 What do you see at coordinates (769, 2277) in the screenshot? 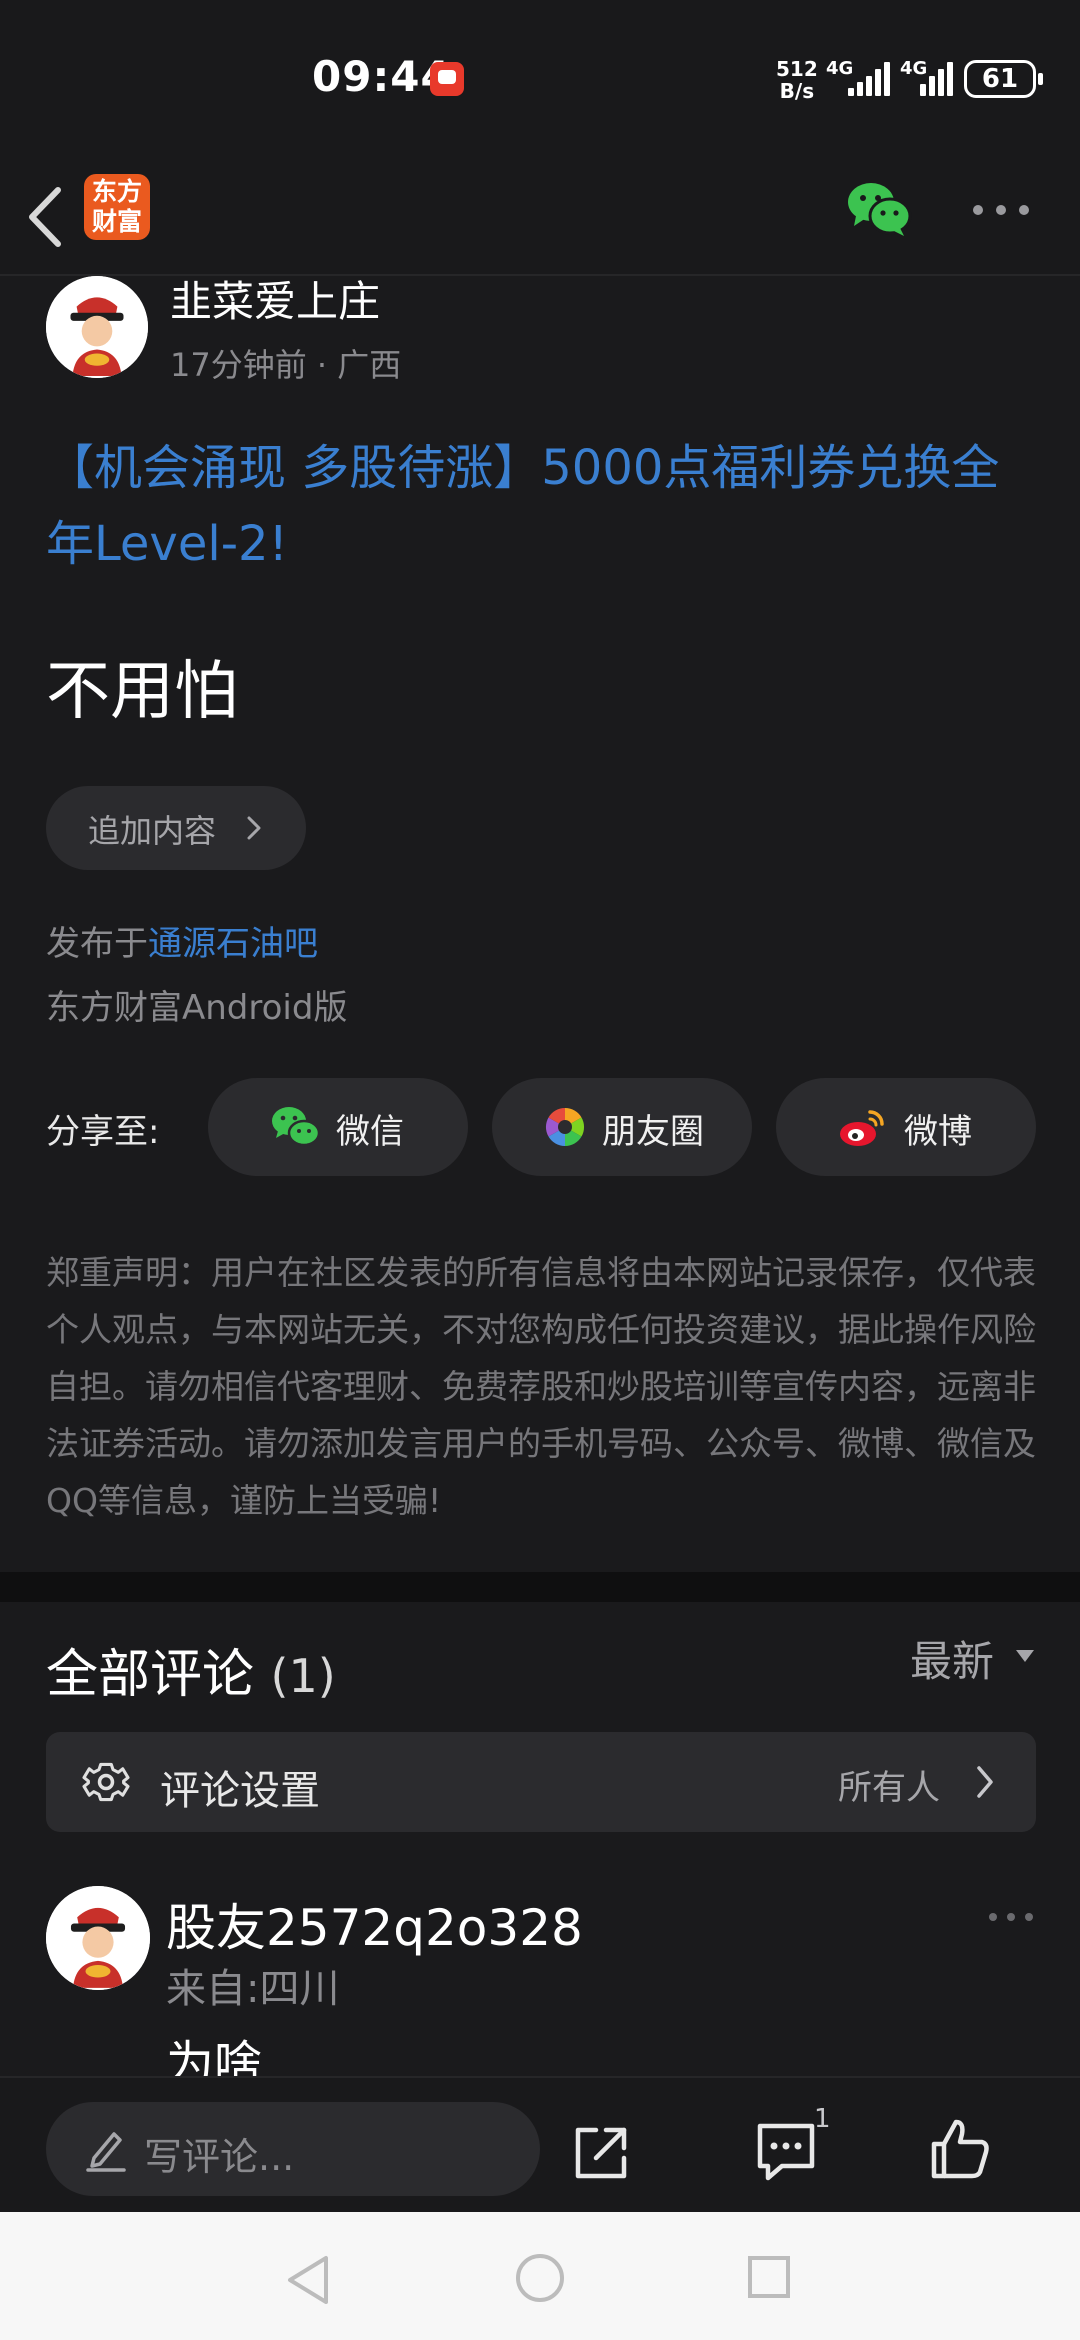
I see `system-recents-icon` at bounding box center [769, 2277].